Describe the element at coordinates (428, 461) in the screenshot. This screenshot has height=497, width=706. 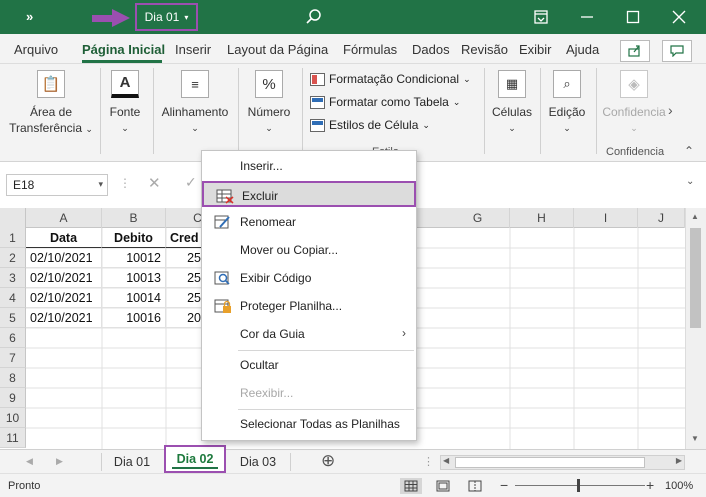
I see `tab-split-grip-icon: ⋮` at that location.